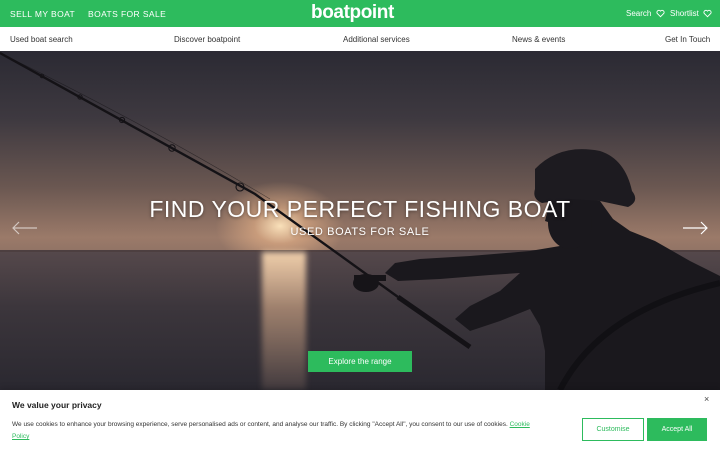 This screenshot has height=450, width=720. Describe the element at coordinates (613, 429) in the screenshot. I see `customise-button: Customise` at that location.